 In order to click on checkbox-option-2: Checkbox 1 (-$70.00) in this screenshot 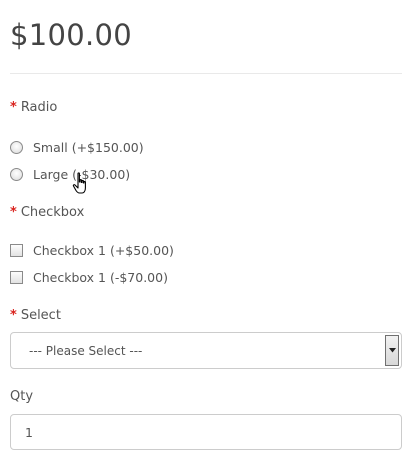, I will do `click(89, 277)`.